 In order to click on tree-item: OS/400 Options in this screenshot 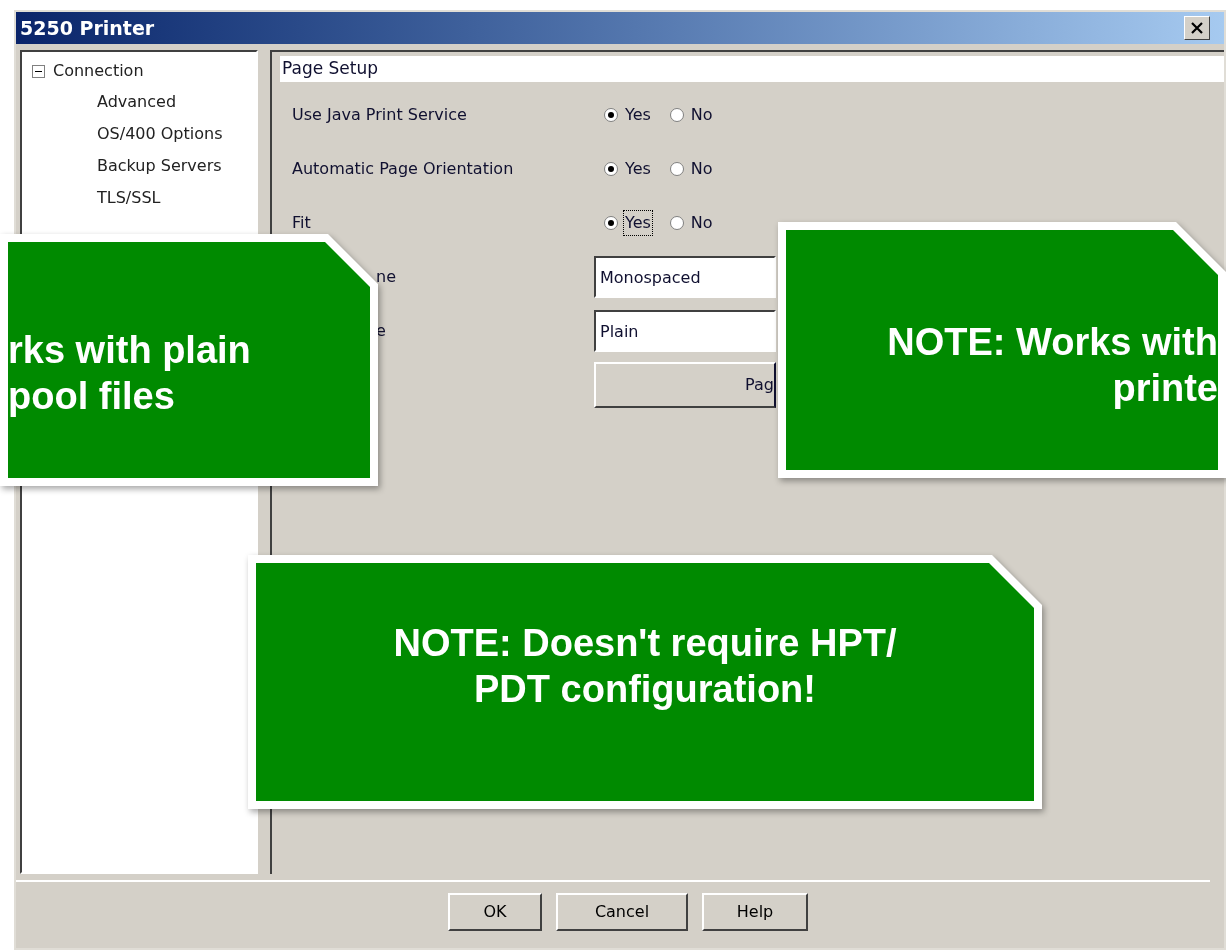, I will do `click(160, 134)`.